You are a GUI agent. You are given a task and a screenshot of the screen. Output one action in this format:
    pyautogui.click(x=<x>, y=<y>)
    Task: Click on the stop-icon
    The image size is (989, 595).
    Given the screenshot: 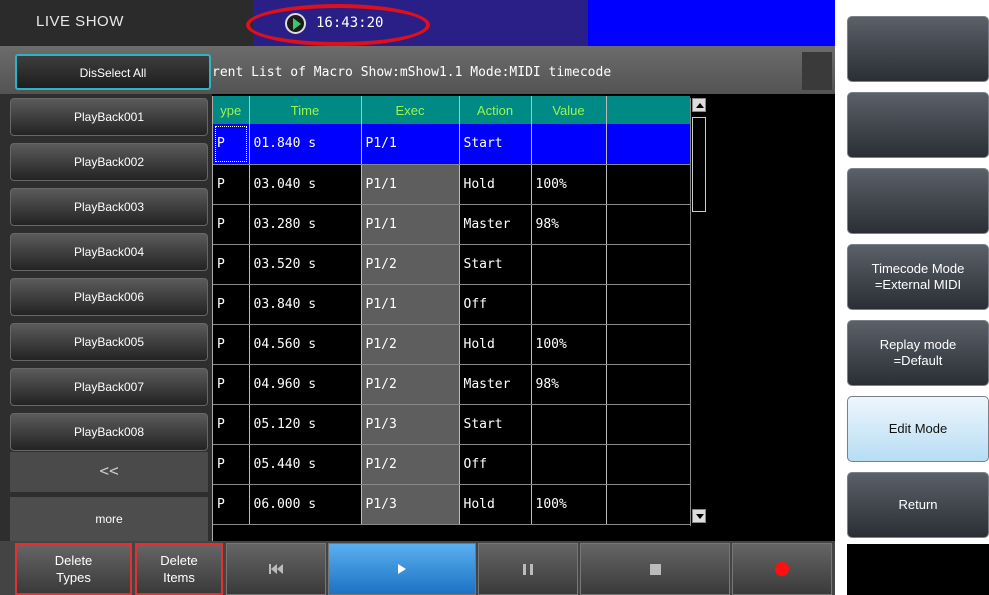 What is the action you would take?
    pyautogui.click(x=655, y=569)
    